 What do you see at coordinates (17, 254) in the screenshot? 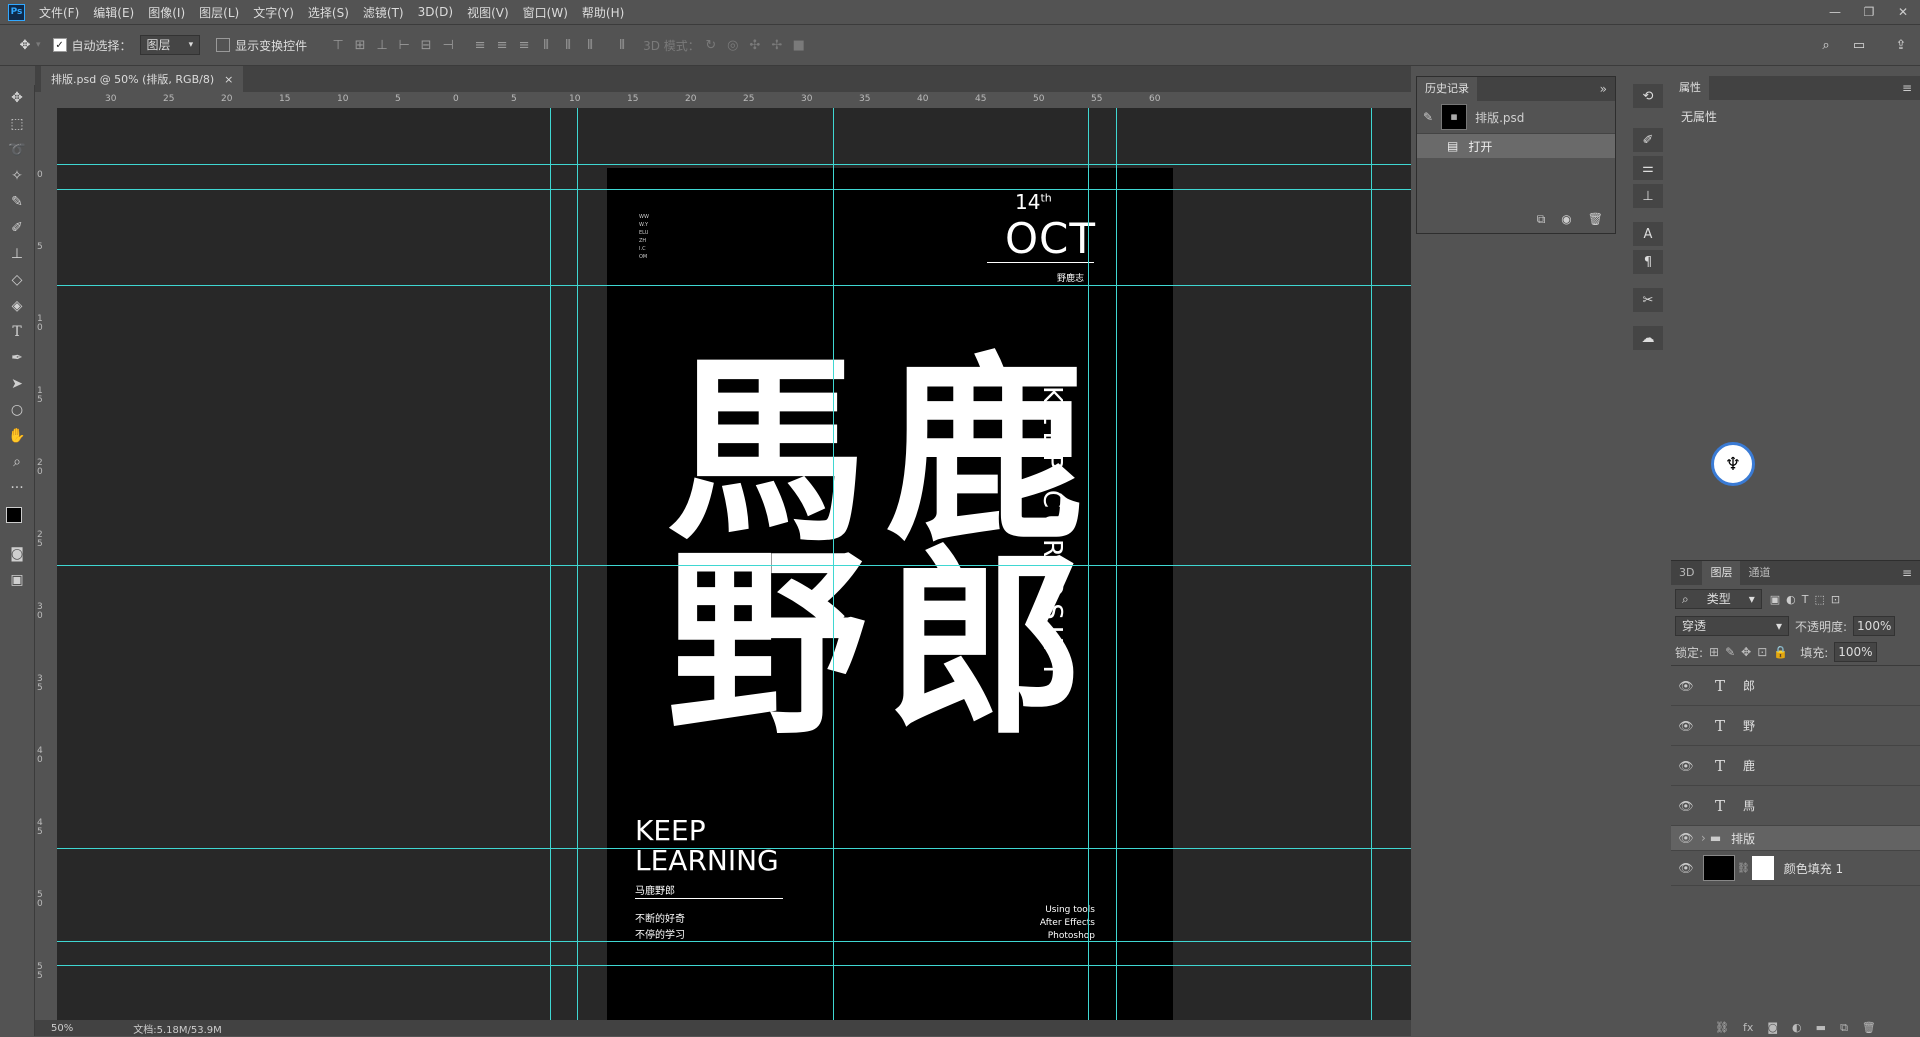
I see `stamp-tool-icon: ⊥` at bounding box center [17, 254].